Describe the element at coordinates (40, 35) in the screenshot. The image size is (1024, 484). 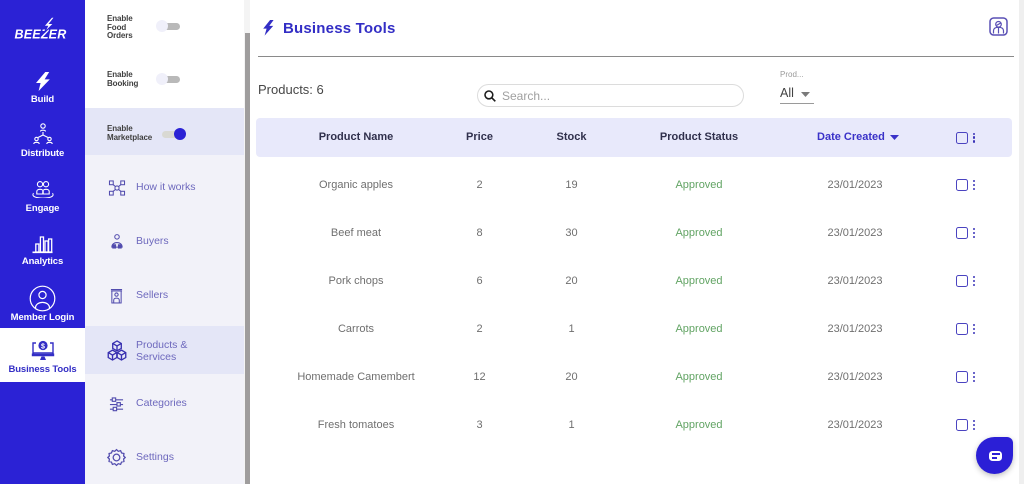
I see `svg-text: BEEZER` at that location.